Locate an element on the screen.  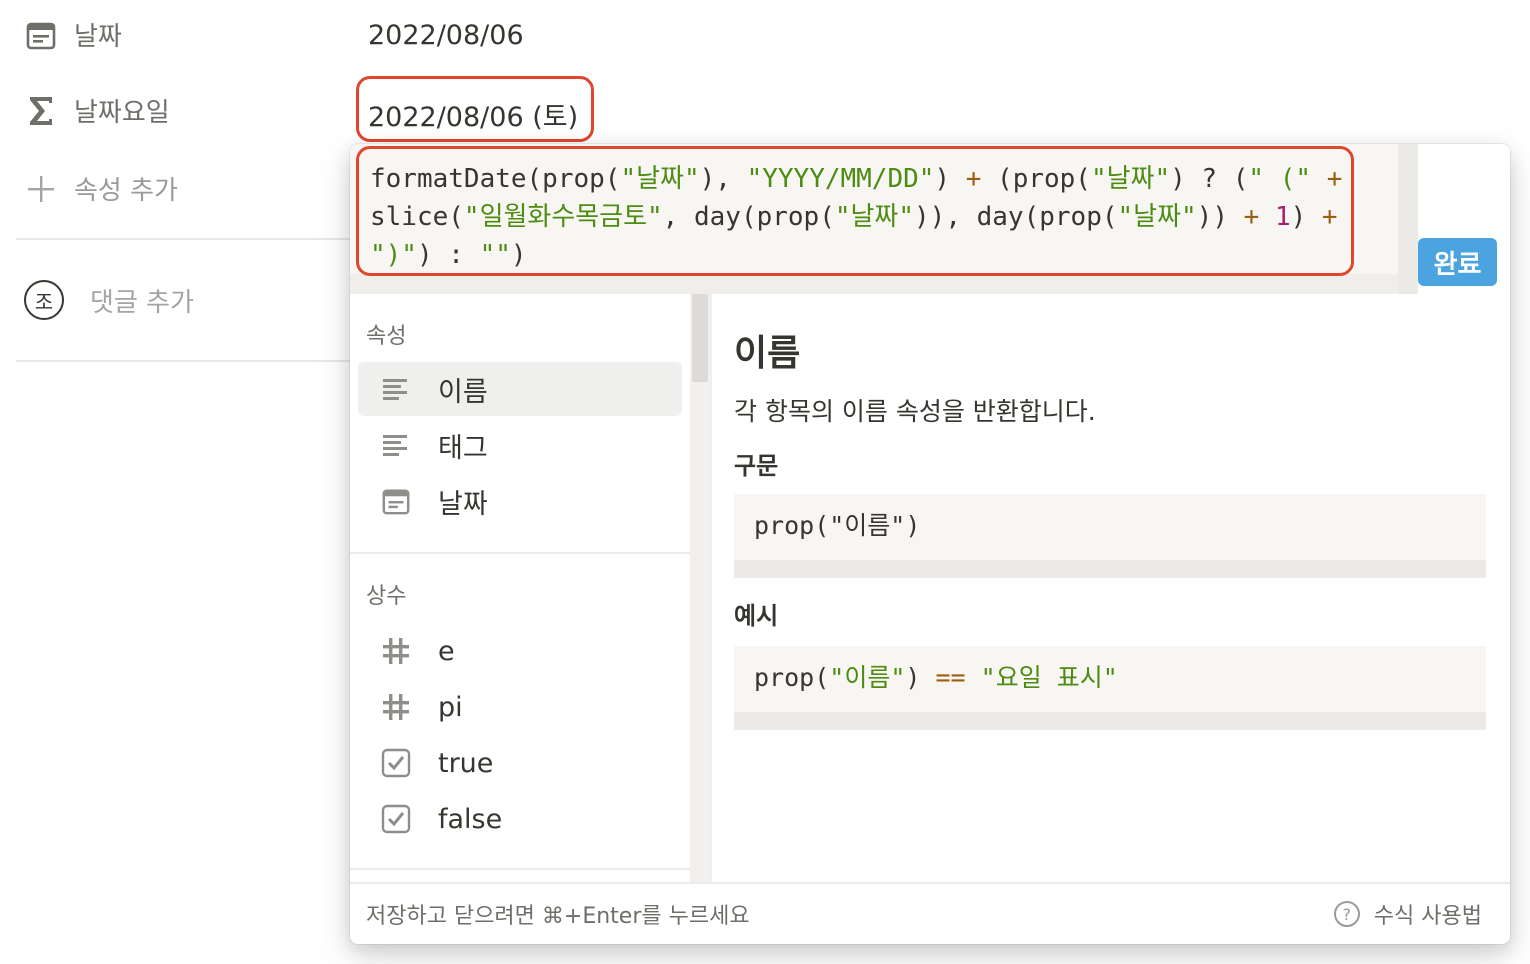
formula-help-link: ? 수식 사용법 is located at coordinates (1407, 914).